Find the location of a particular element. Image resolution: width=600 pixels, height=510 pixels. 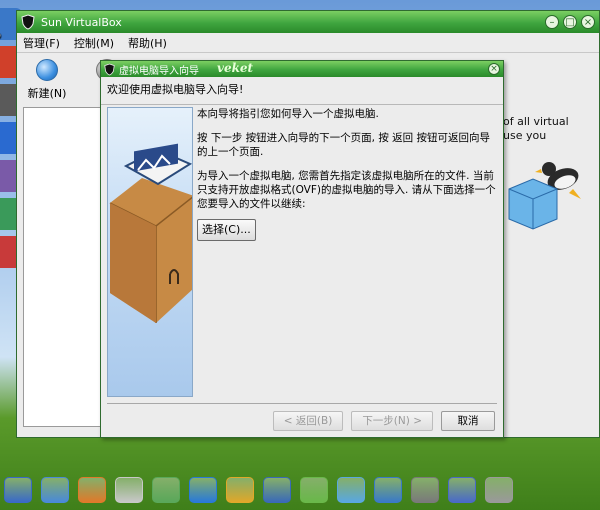

computer-icon is located at coordinates (55, 490).